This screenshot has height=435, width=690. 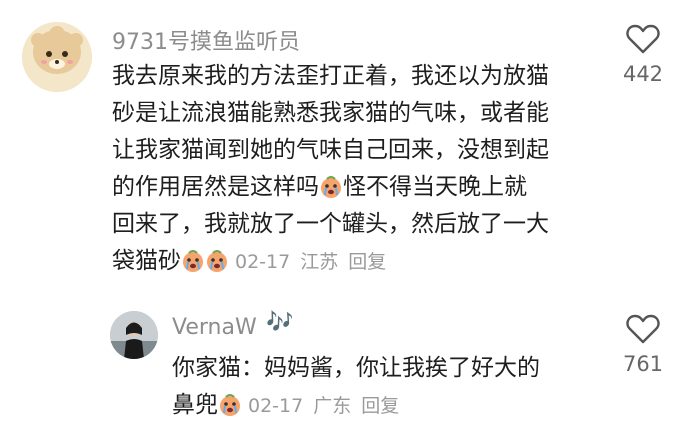 What do you see at coordinates (330, 224) in the screenshot?
I see `comment-line: 回来了，我就放了一个罐头，然后放了一大` at bounding box center [330, 224].